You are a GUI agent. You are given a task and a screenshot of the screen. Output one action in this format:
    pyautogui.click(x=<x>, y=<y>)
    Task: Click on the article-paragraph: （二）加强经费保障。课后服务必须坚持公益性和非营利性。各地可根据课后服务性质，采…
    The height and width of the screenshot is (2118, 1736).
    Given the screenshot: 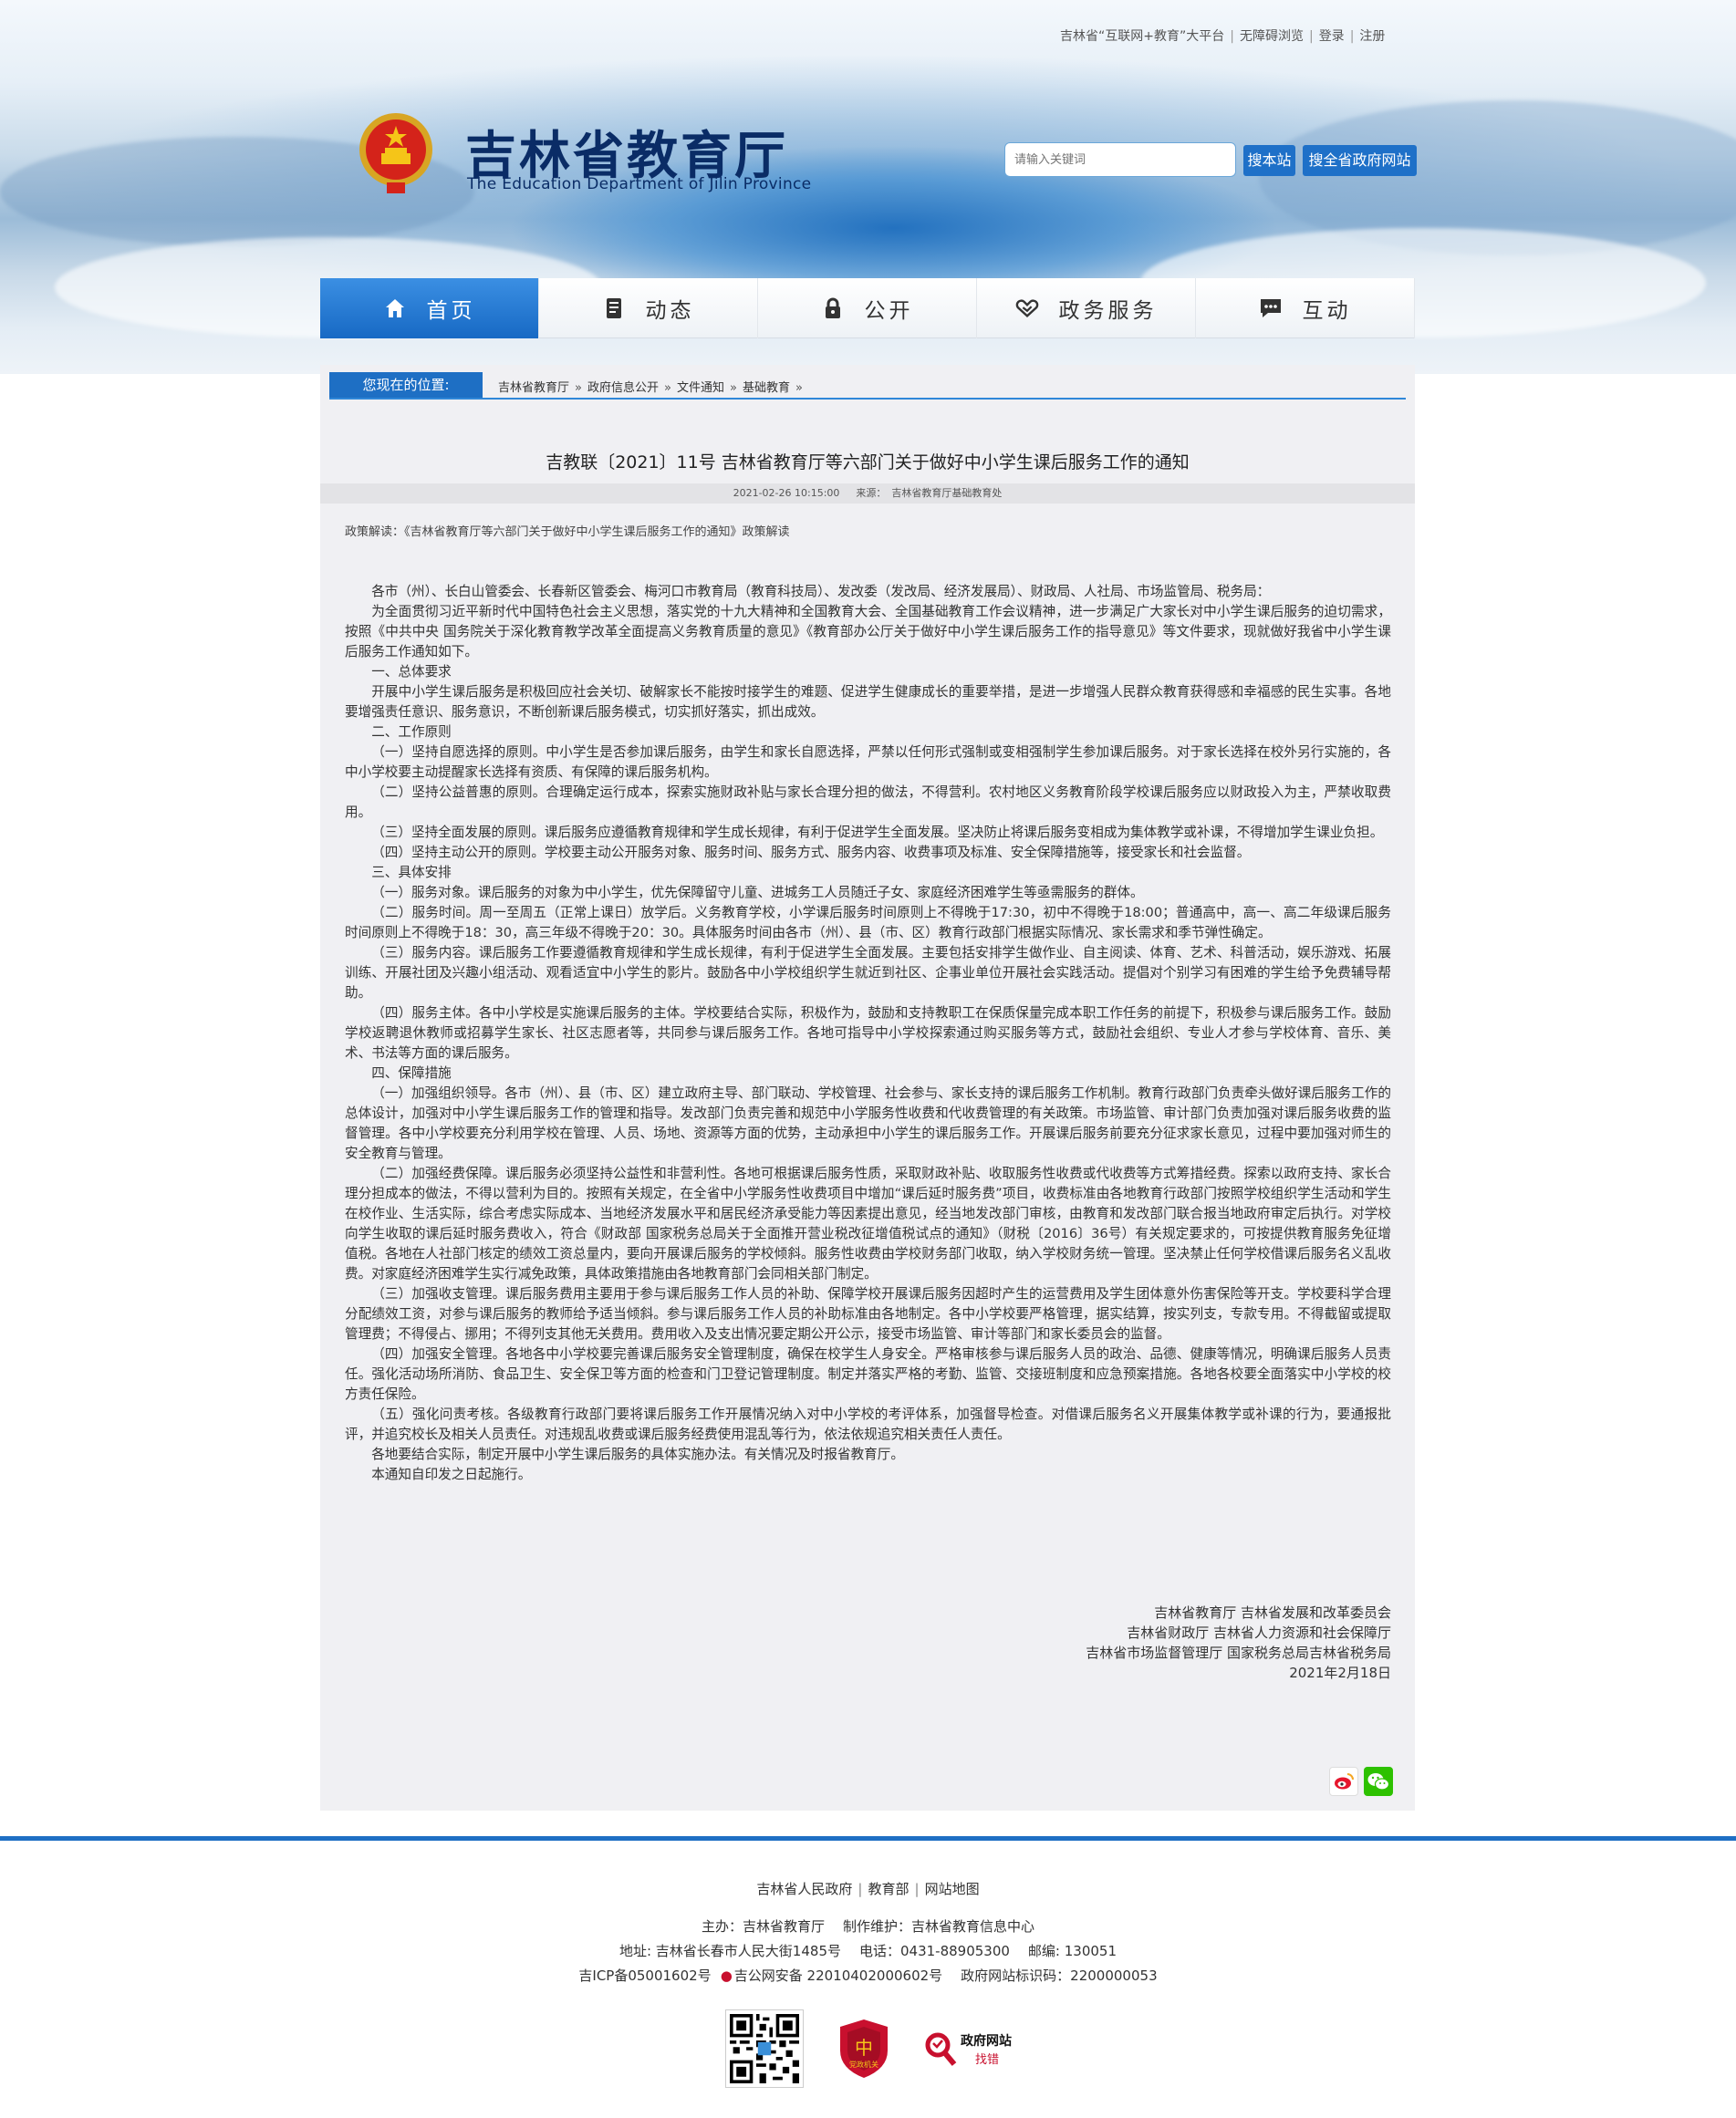 What is the action you would take?
    pyautogui.click(x=868, y=1224)
    